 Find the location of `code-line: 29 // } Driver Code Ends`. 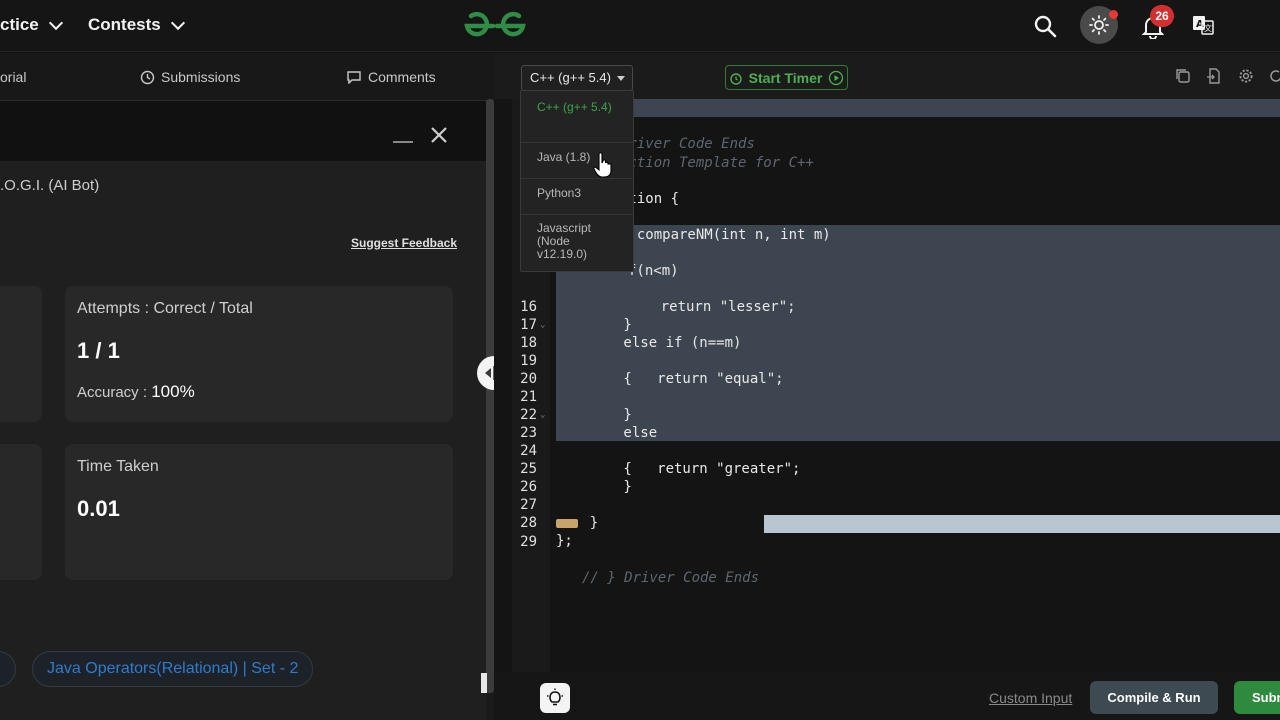

code-line: 29 // } Driver Code Ends is located at coordinates (887, 550).